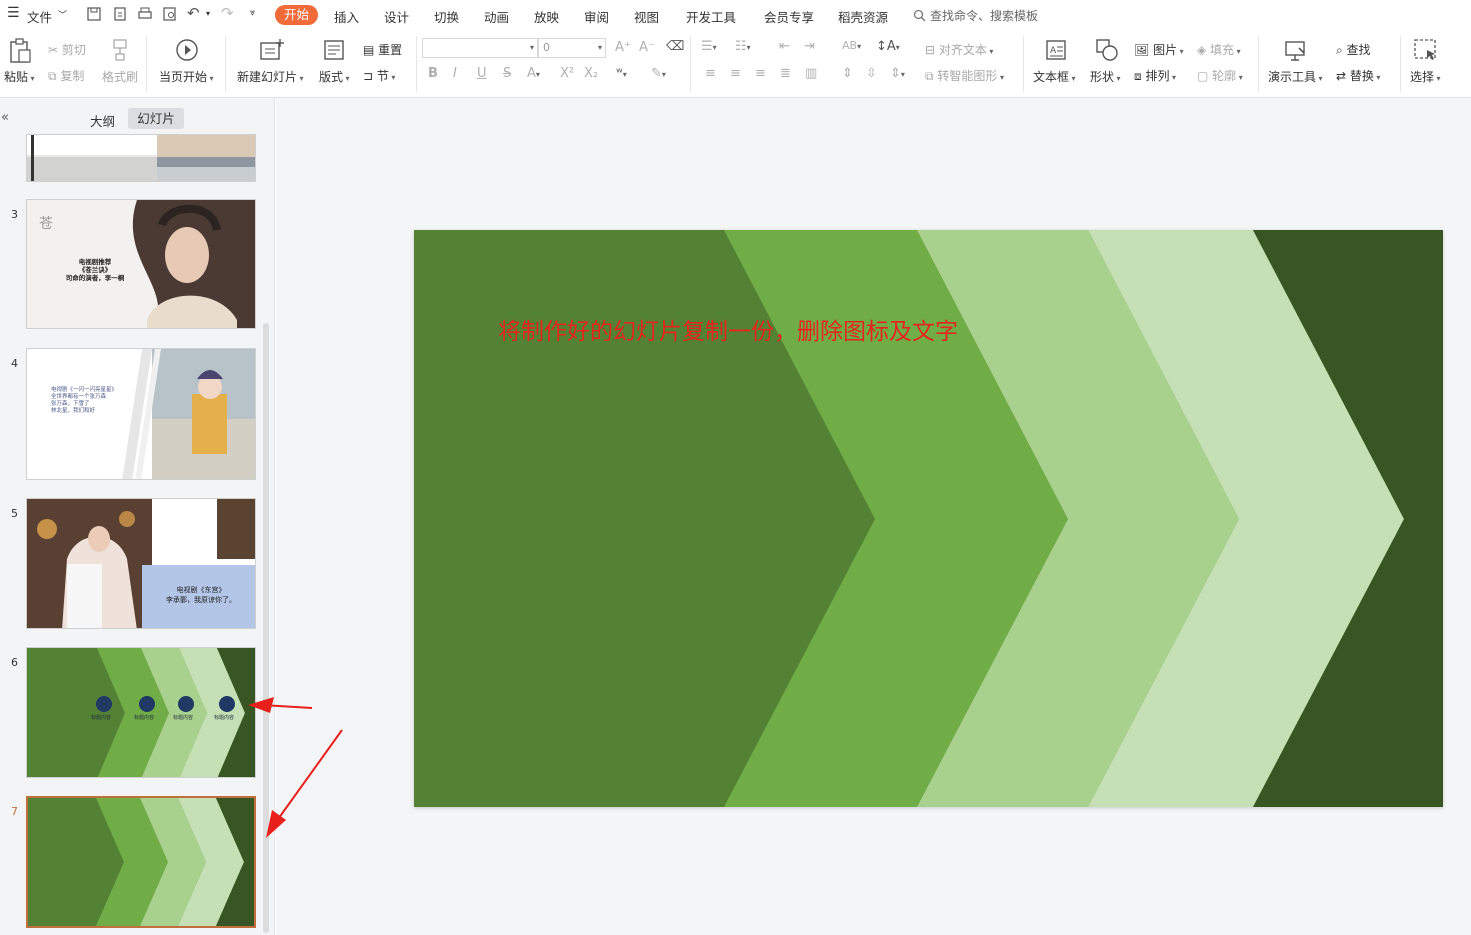 The image size is (1471, 935). What do you see at coordinates (1219, 49) in the screenshot?
I see `fill-button: ◈ 填充 ▾` at bounding box center [1219, 49].